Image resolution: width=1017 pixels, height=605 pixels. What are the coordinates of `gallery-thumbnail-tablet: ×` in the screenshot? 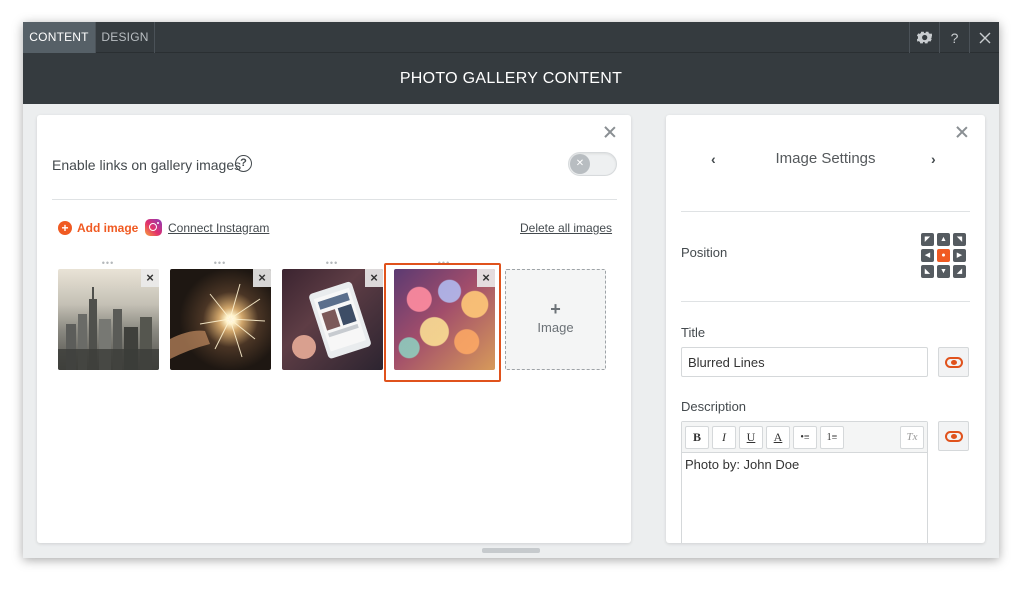 It's located at (332, 319).